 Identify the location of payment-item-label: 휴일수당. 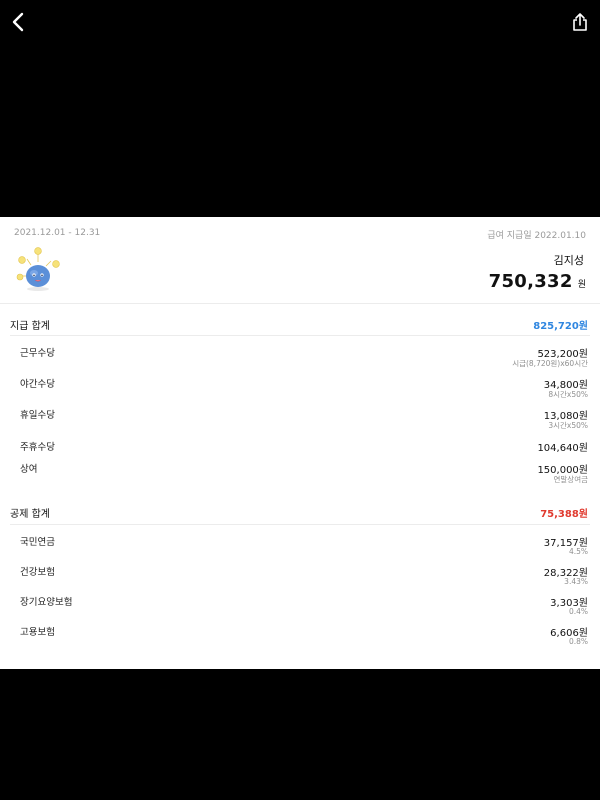
(37, 415).